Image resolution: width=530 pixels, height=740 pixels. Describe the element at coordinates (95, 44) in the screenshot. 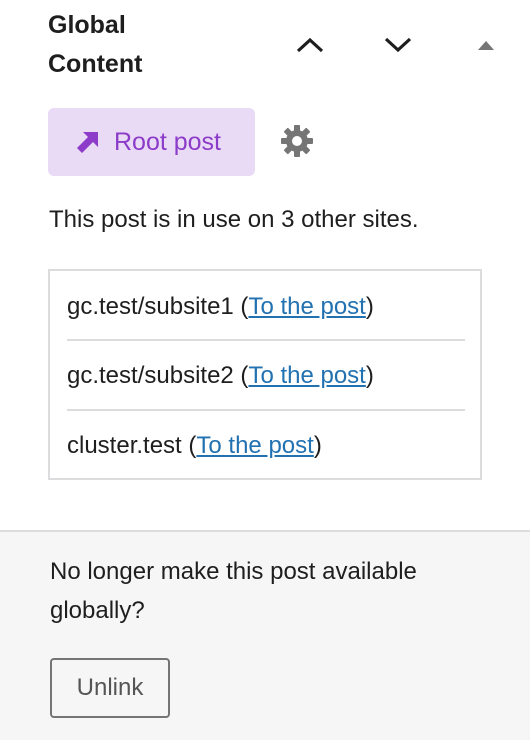

I see `panel-title: Global Content` at that location.